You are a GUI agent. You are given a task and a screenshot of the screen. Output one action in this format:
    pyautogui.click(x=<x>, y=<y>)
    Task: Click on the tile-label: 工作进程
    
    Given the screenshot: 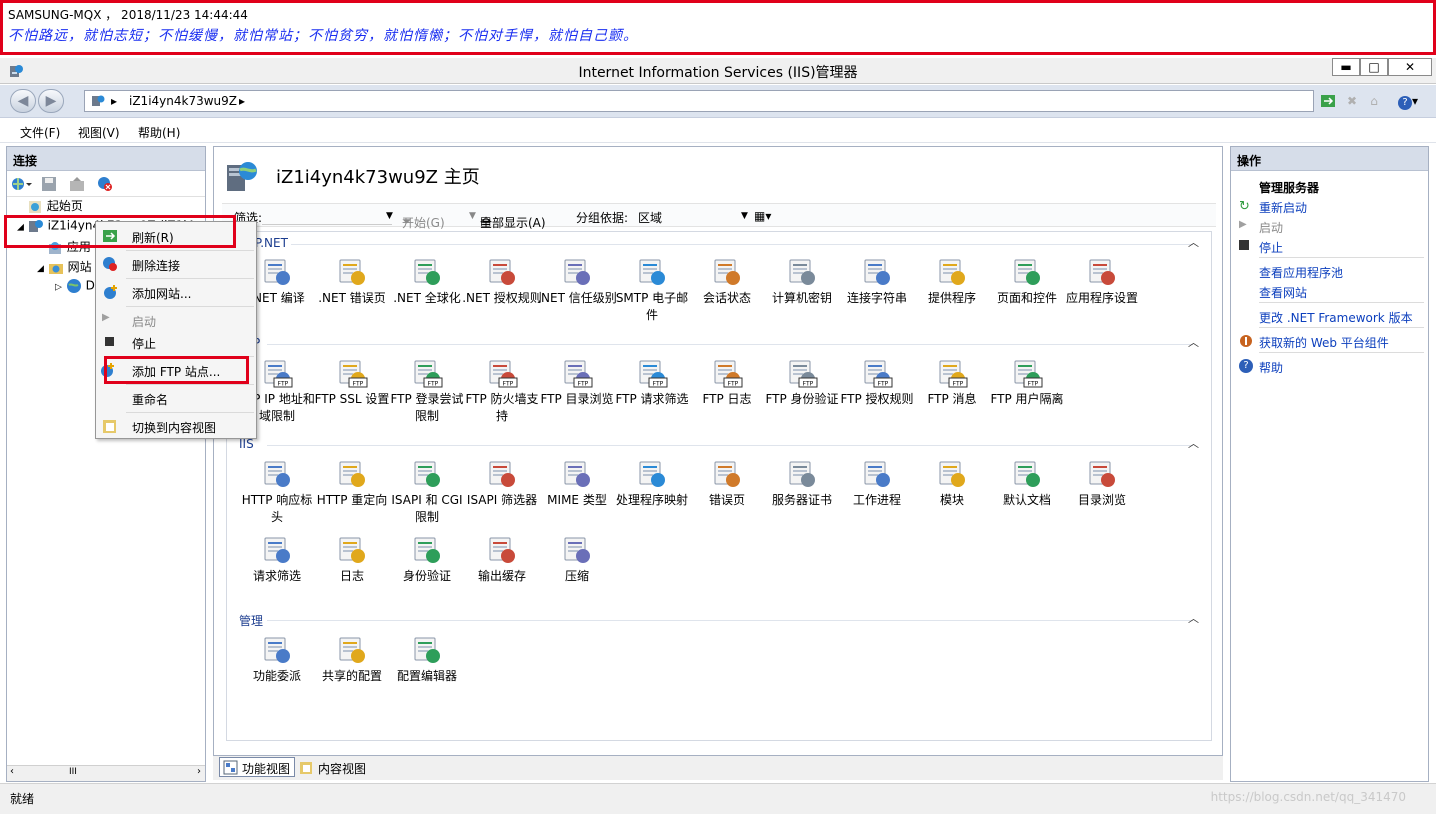 What is the action you would take?
    pyautogui.click(x=876, y=500)
    